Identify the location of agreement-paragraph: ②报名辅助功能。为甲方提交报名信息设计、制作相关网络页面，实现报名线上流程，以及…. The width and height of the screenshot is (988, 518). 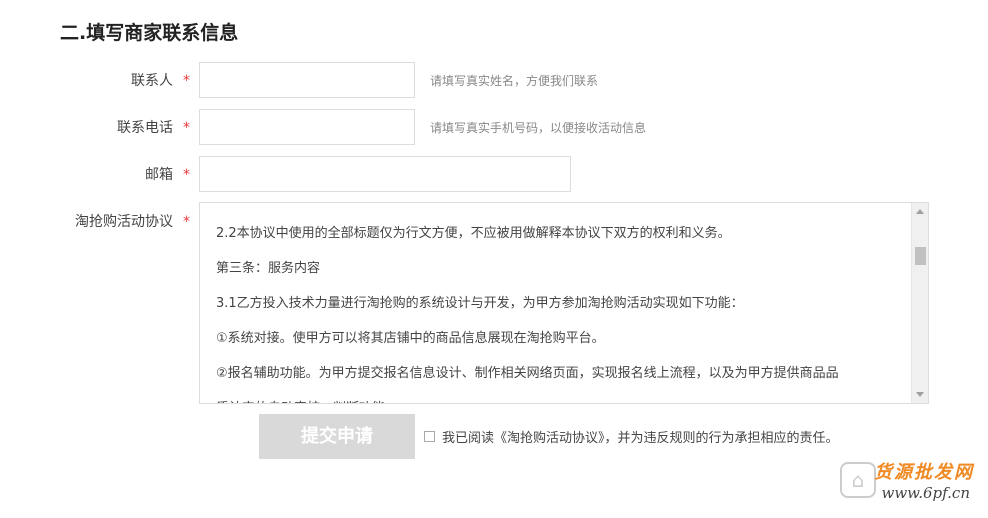
(527, 373).